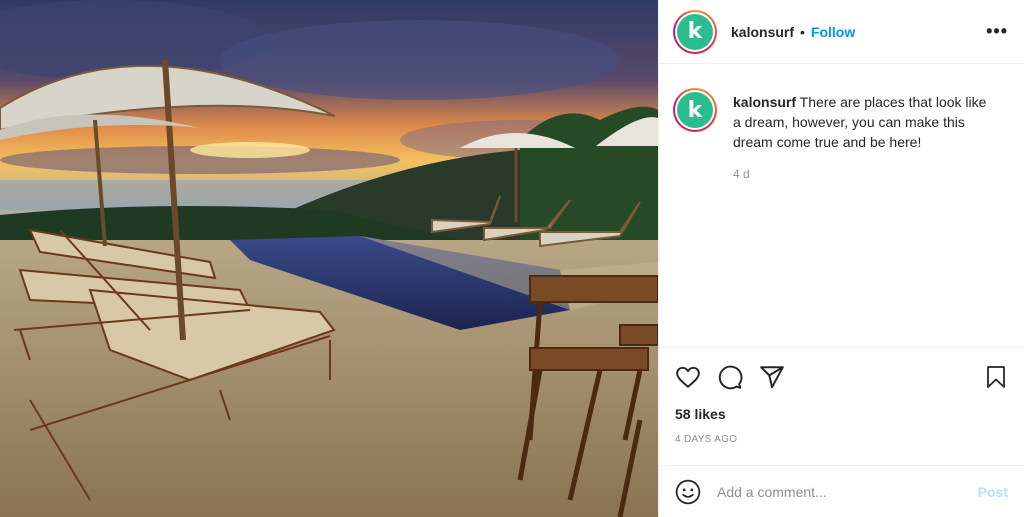  I want to click on bookmark-icon, so click(996, 377).